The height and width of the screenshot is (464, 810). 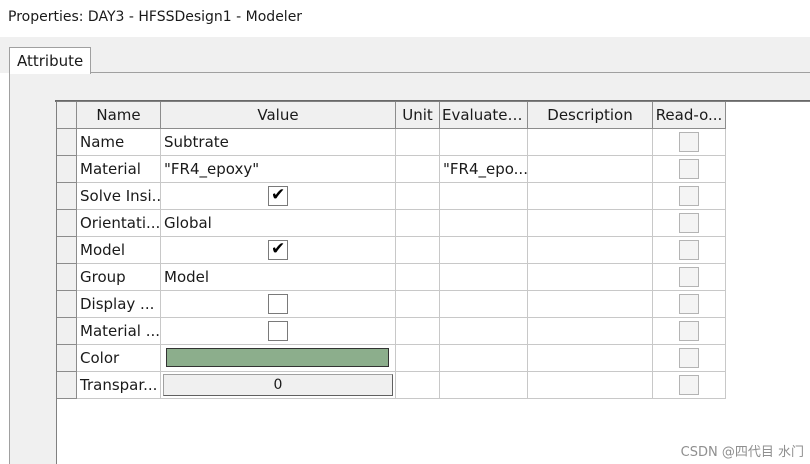 I want to click on tab-attribute: Attribute, so click(x=50, y=60).